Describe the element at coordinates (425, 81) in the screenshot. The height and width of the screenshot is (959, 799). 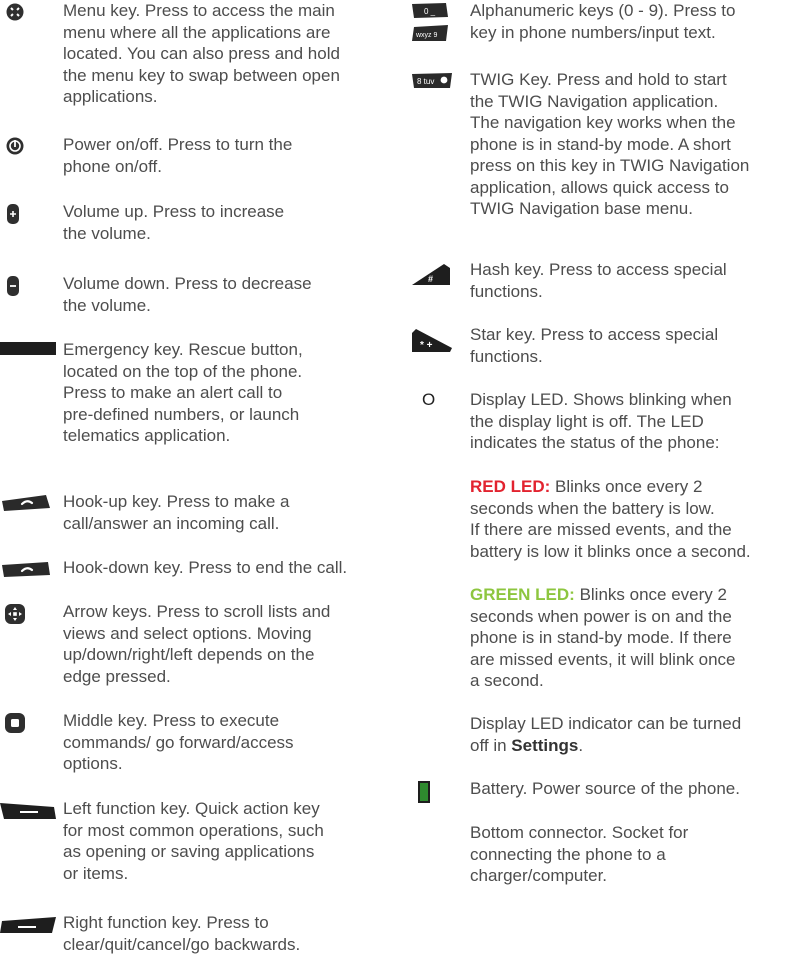
I see `svg-text: 8 tuv` at that location.